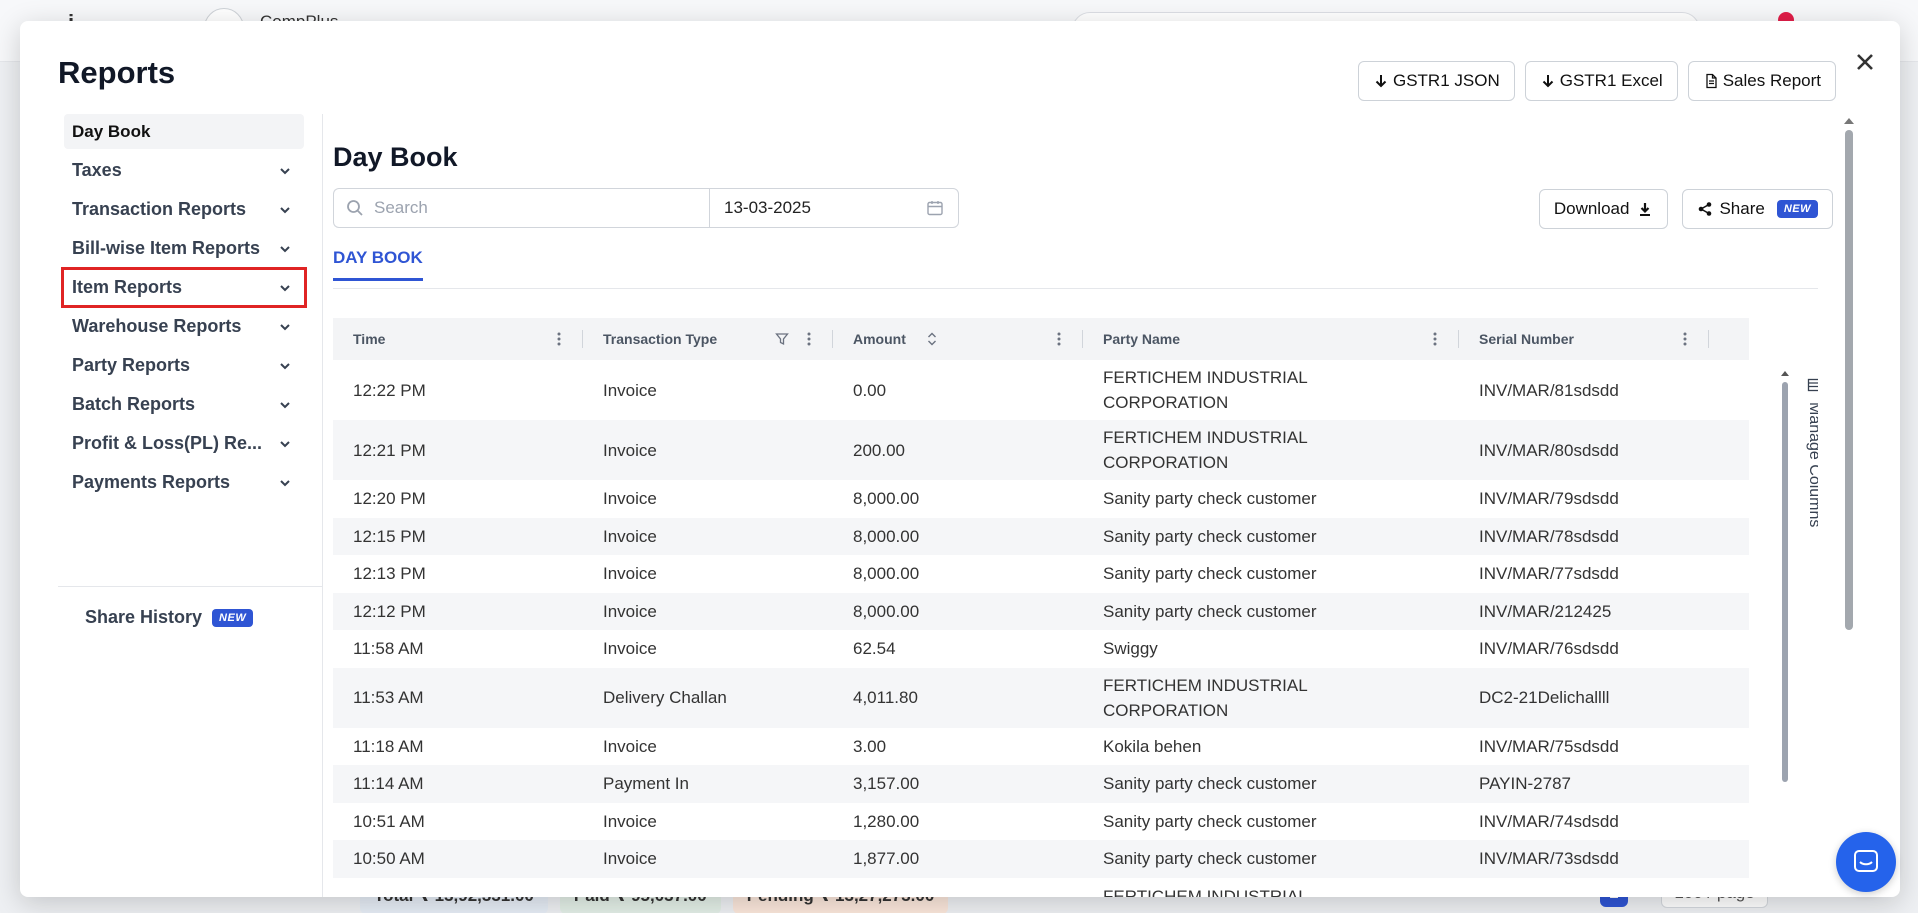 The image size is (1918, 913). Describe the element at coordinates (389, 499) in the screenshot. I see `cell-time: 12:20 PM` at that location.